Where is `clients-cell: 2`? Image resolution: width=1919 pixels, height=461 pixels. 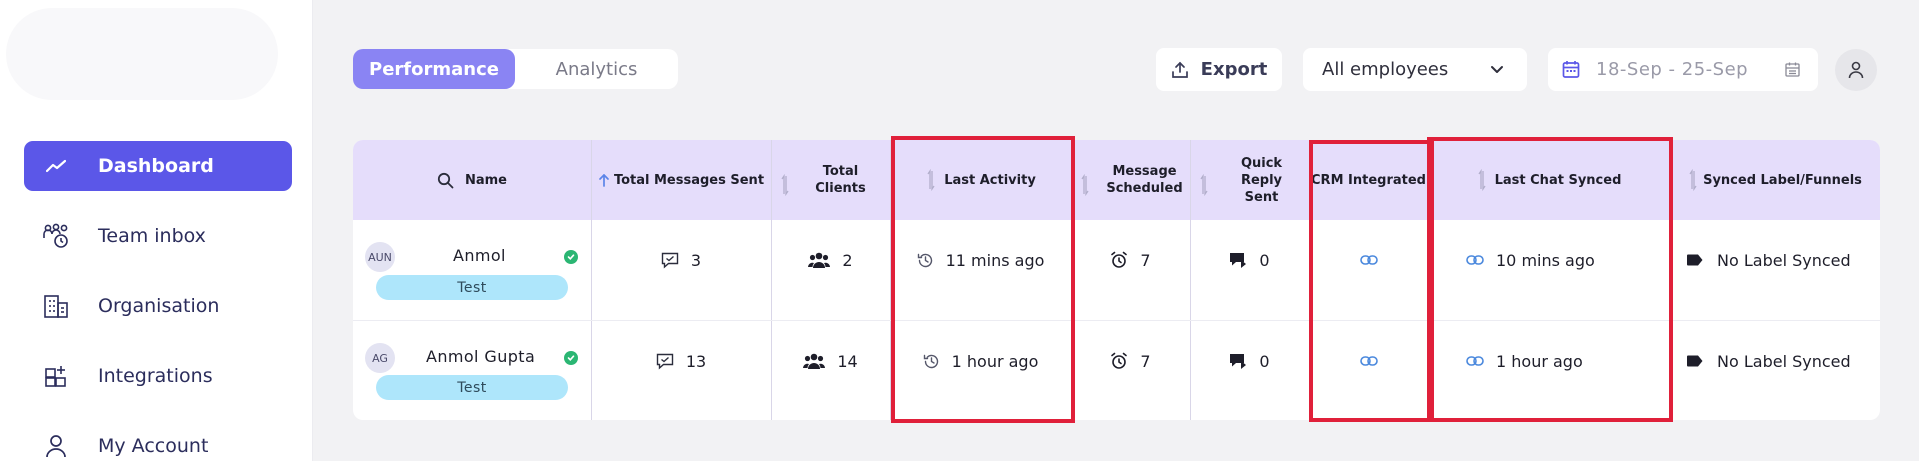 clients-cell: 2 is located at coordinates (830, 260).